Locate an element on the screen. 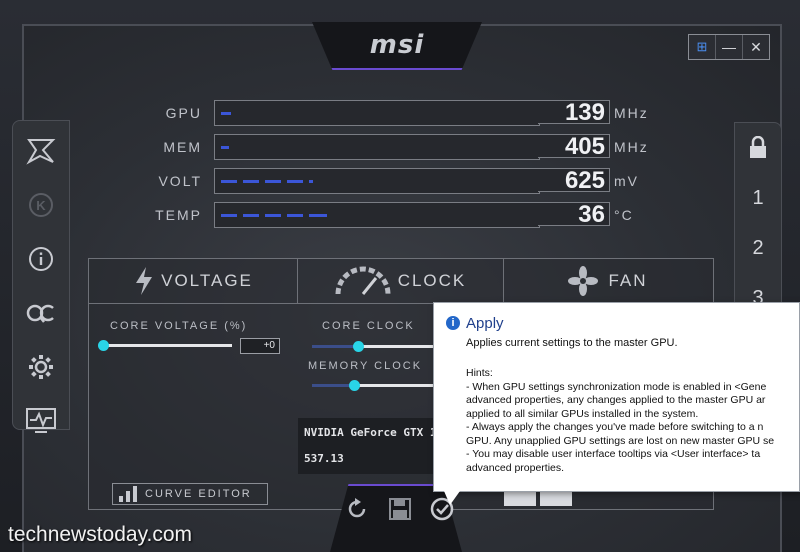  lightning-icon is located at coordinates (144, 281).